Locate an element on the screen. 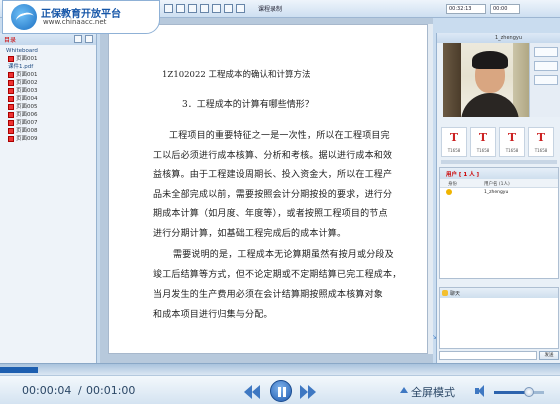 The height and width of the screenshot is (404, 560). rewind-button is located at coordinates (252, 391).